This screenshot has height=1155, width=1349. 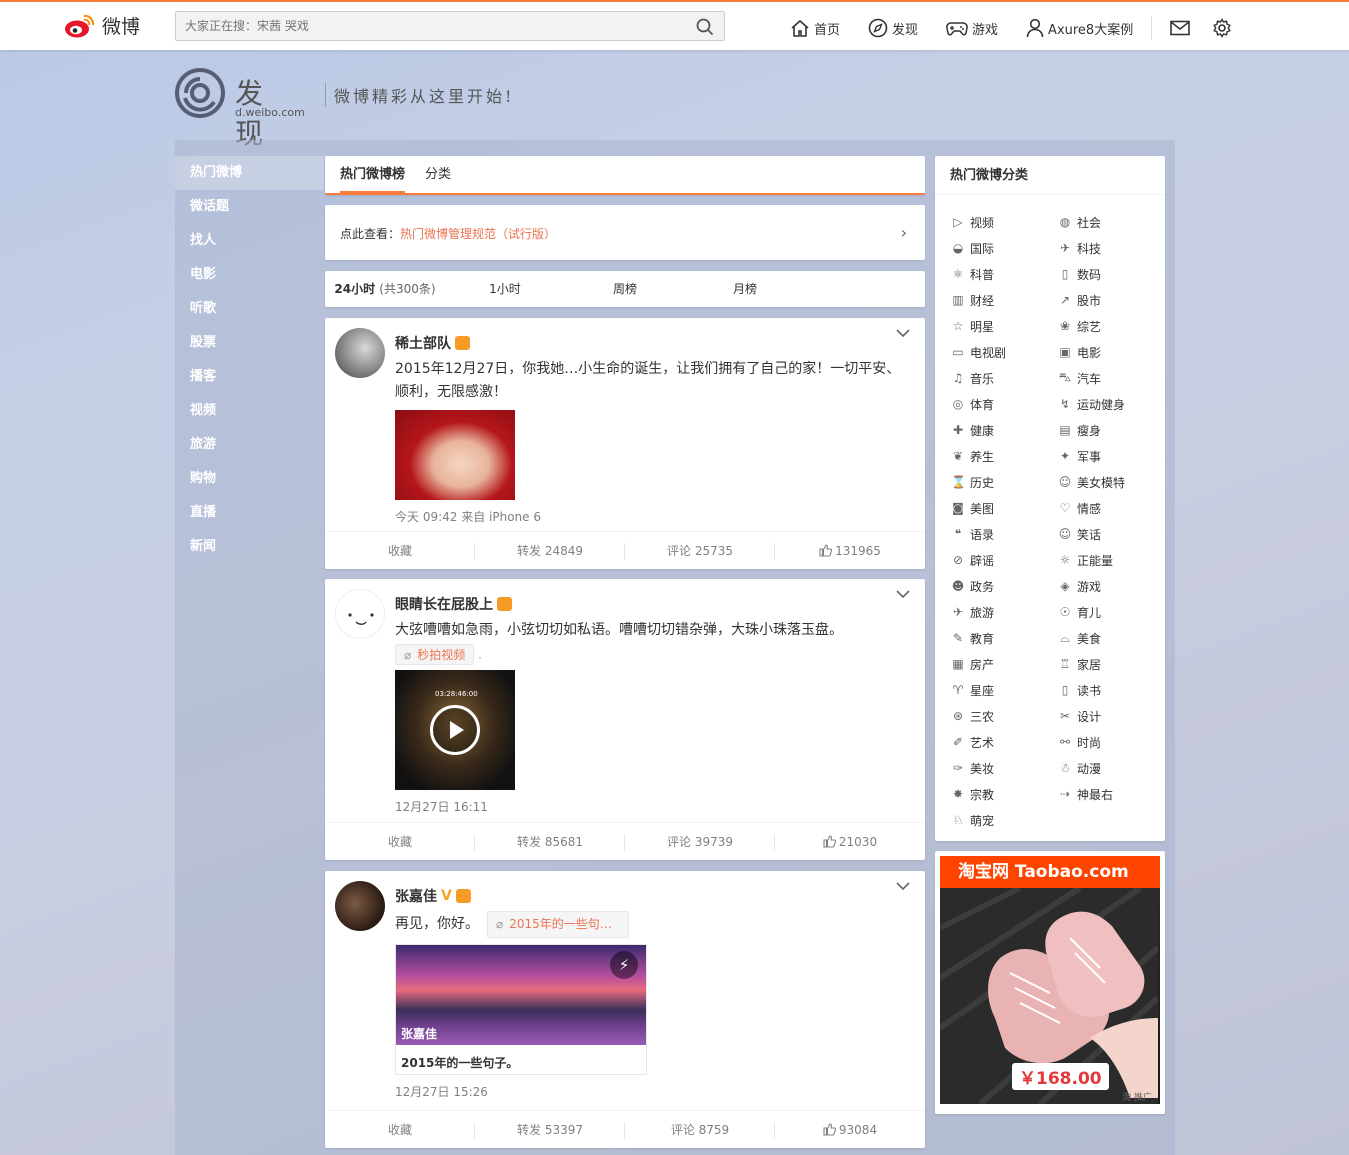 I want to click on nav-home: 首页, so click(x=815, y=28).